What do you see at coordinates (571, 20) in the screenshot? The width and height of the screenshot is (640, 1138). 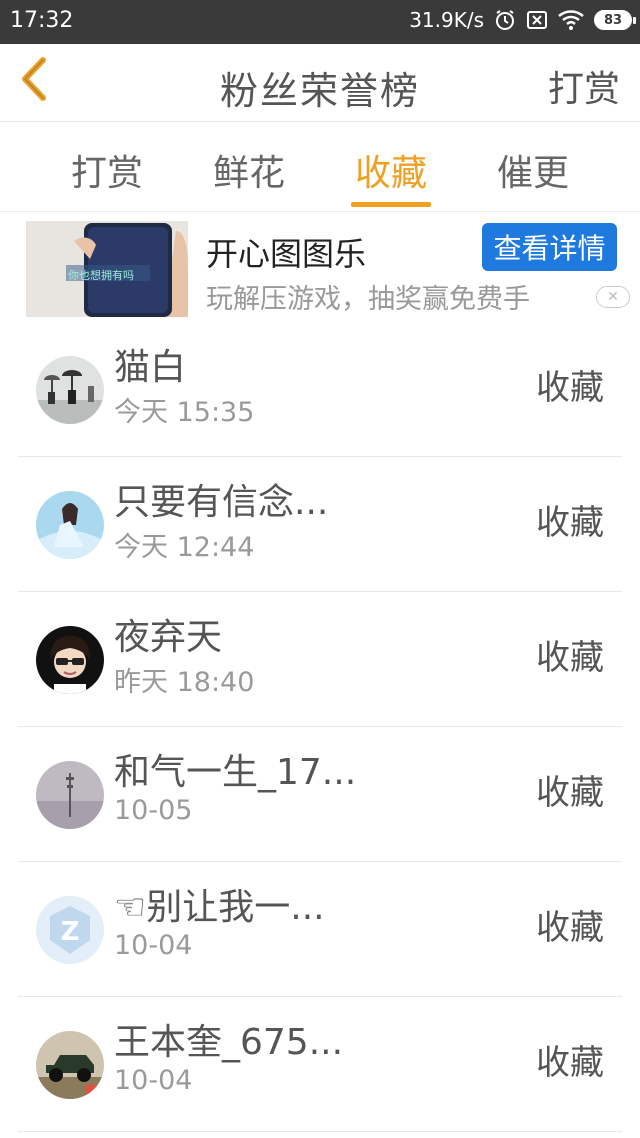 I see `wifi-icon` at bounding box center [571, 20].